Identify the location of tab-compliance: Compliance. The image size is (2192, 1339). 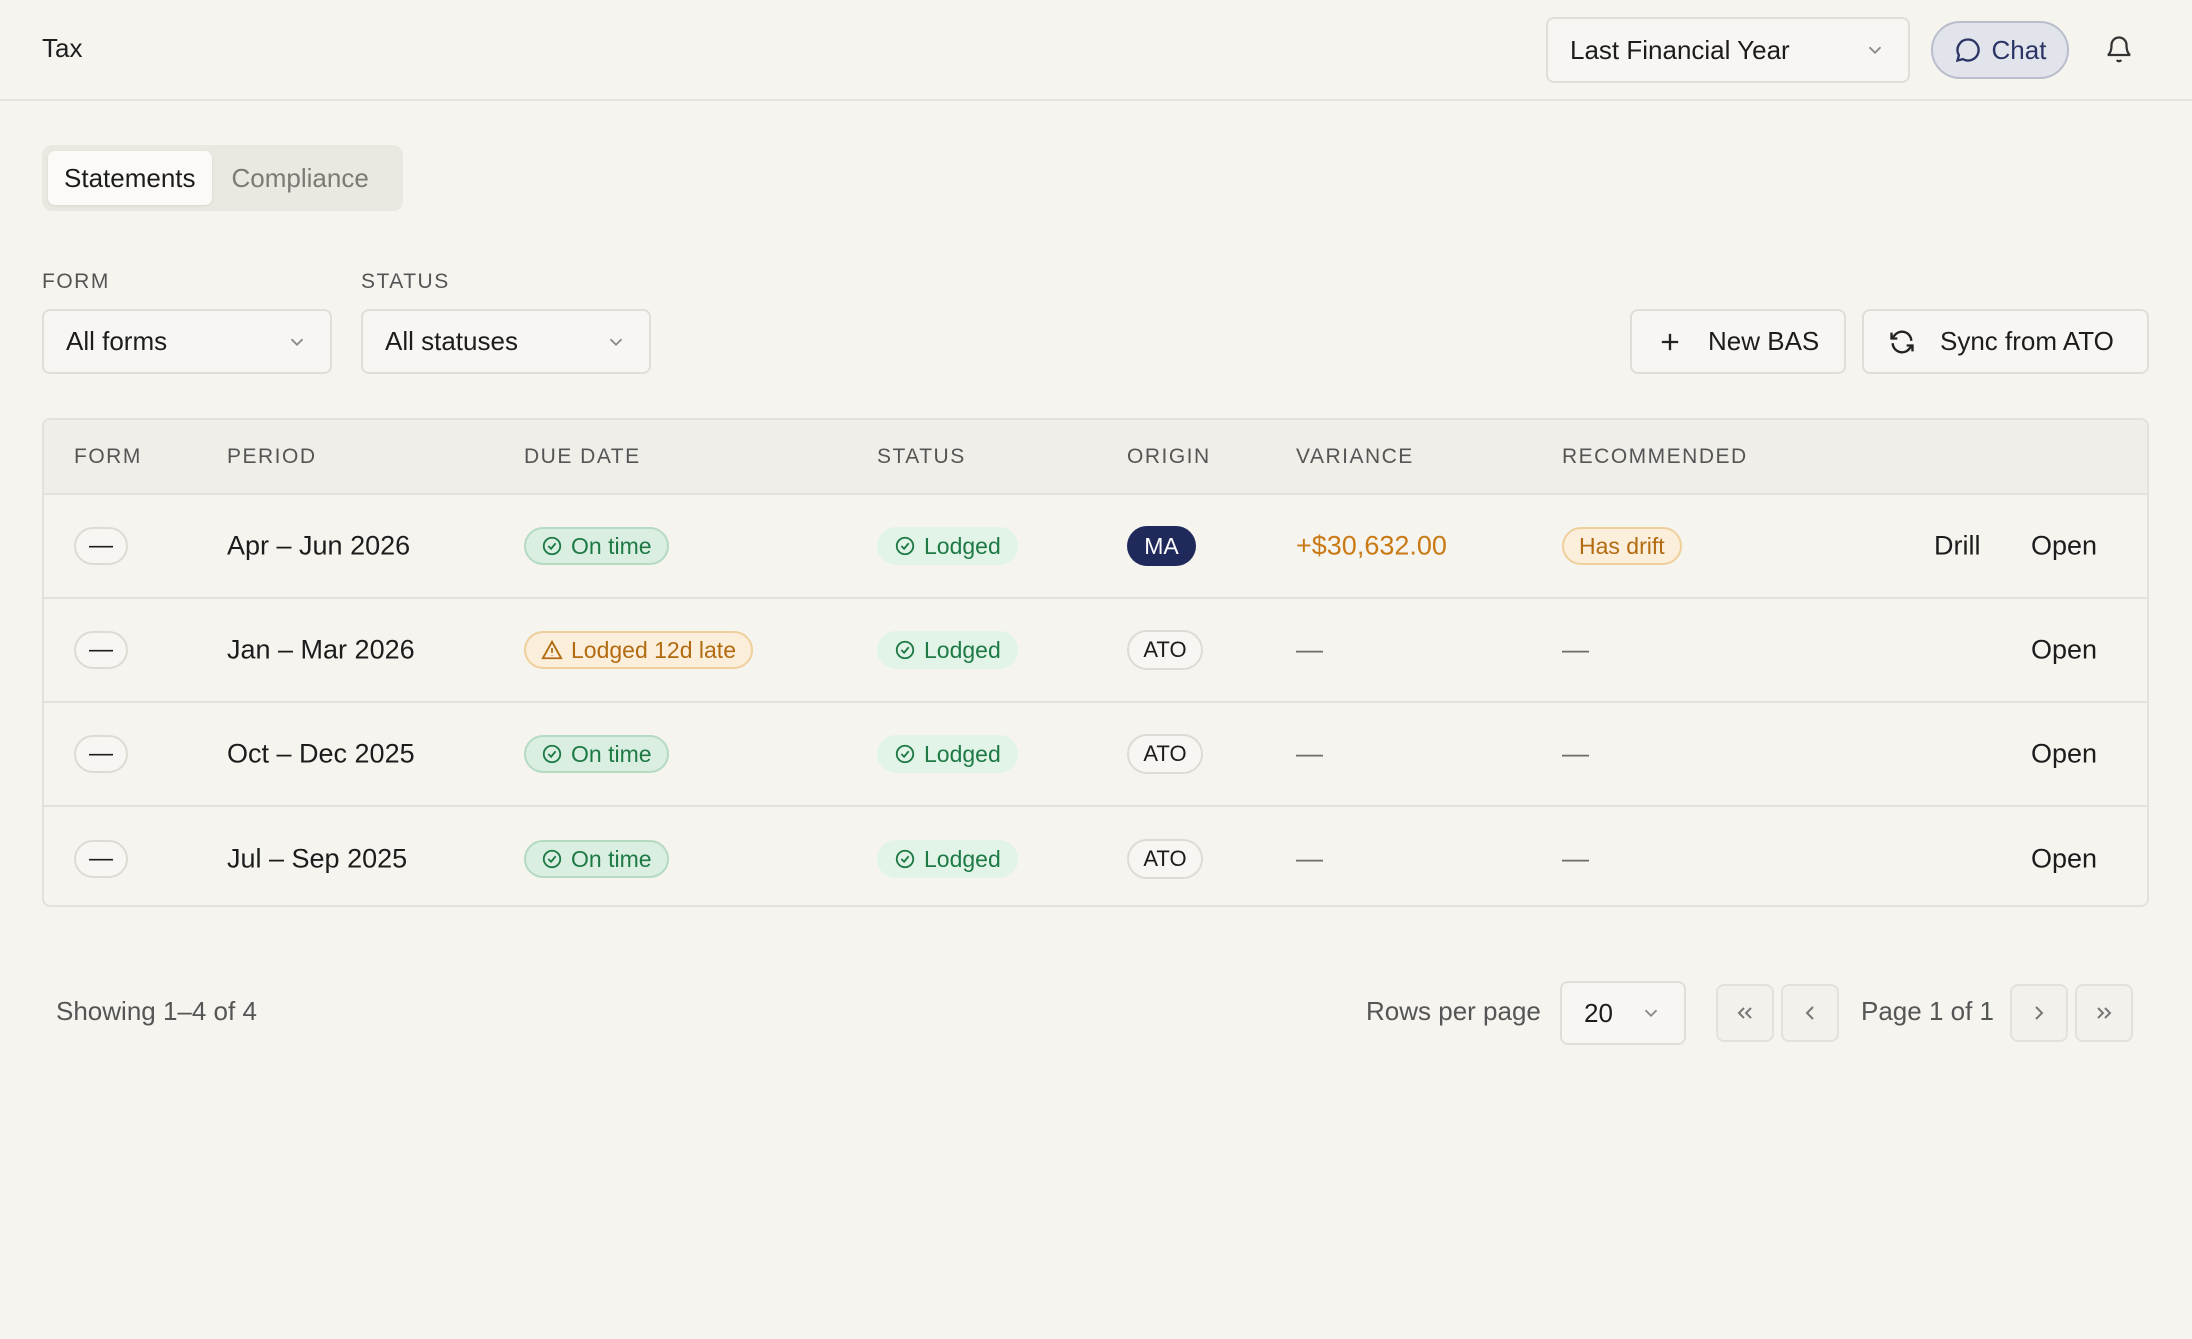
(300, 178).